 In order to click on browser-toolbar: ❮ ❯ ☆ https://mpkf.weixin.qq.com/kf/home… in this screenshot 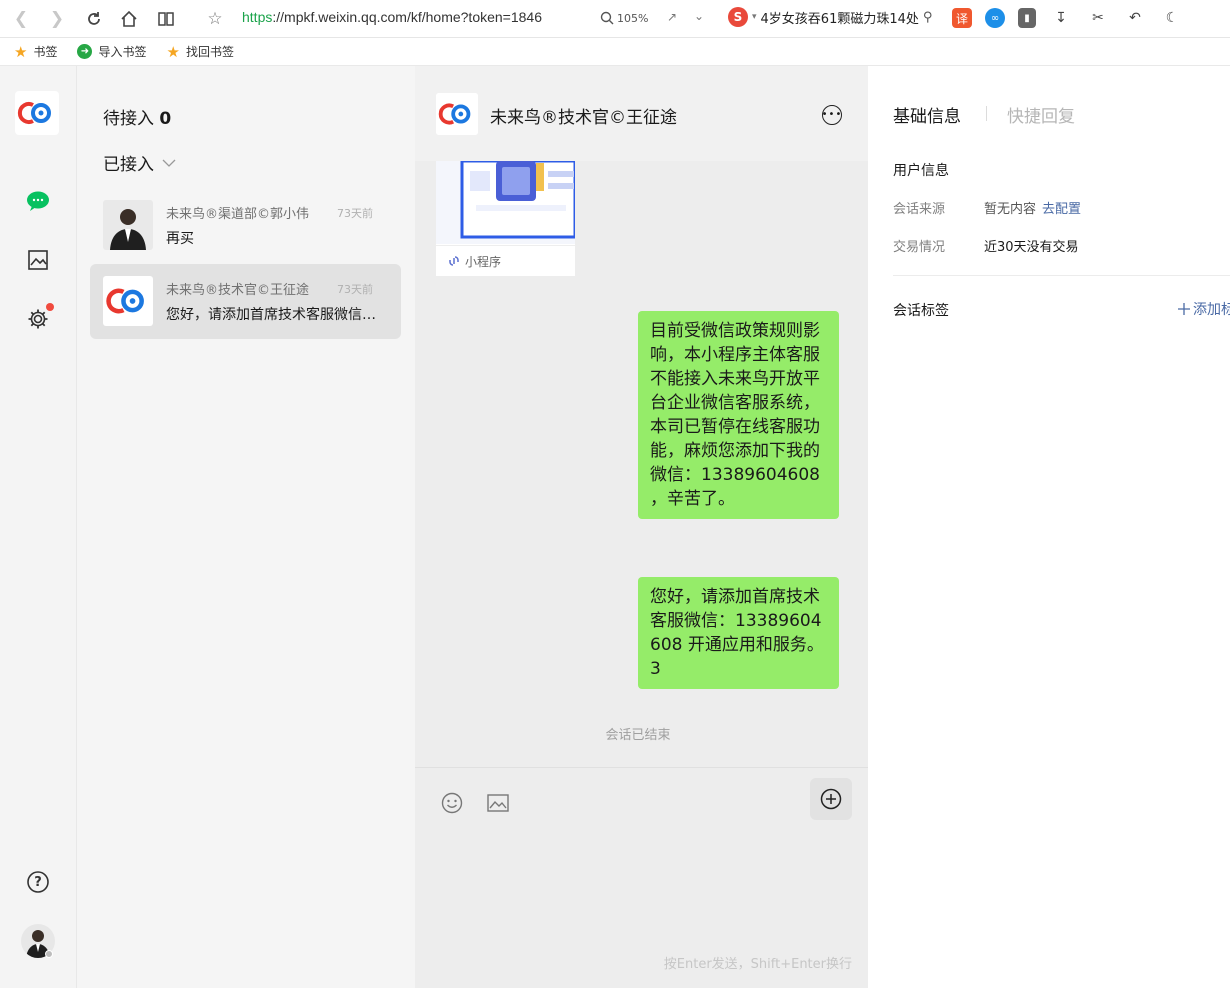, I will do `click(615, 19)`.